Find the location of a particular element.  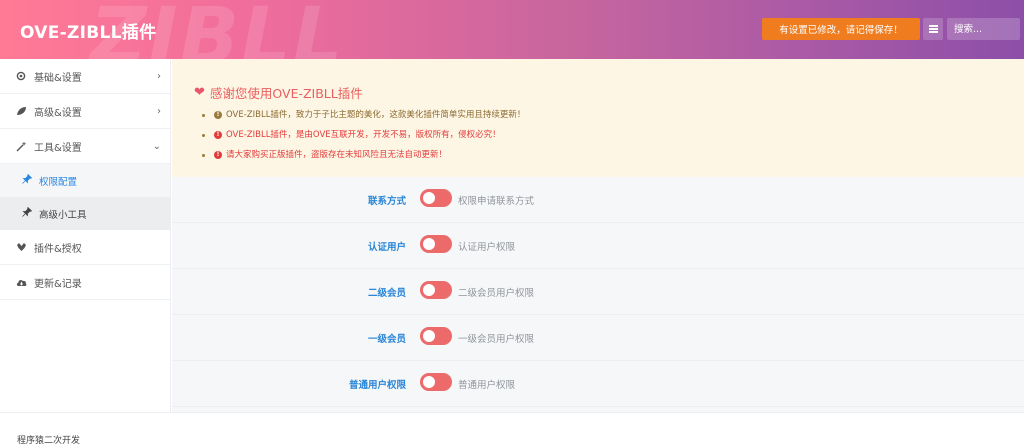

sidebar-subitem-advanced-widgets: 高级小工具 is located at coordinates (85, 213).